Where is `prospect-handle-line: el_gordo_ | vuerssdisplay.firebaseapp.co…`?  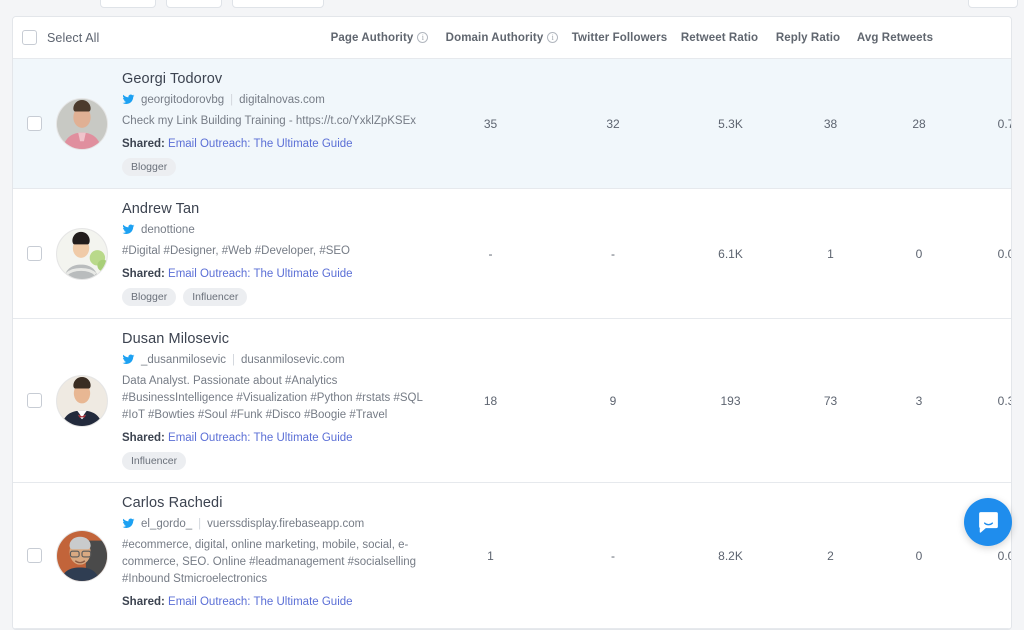 prospect-handle-line: el_gordo_ | vuerssdisplay.firebaseapp.co… is located at coordinates (272, 523).